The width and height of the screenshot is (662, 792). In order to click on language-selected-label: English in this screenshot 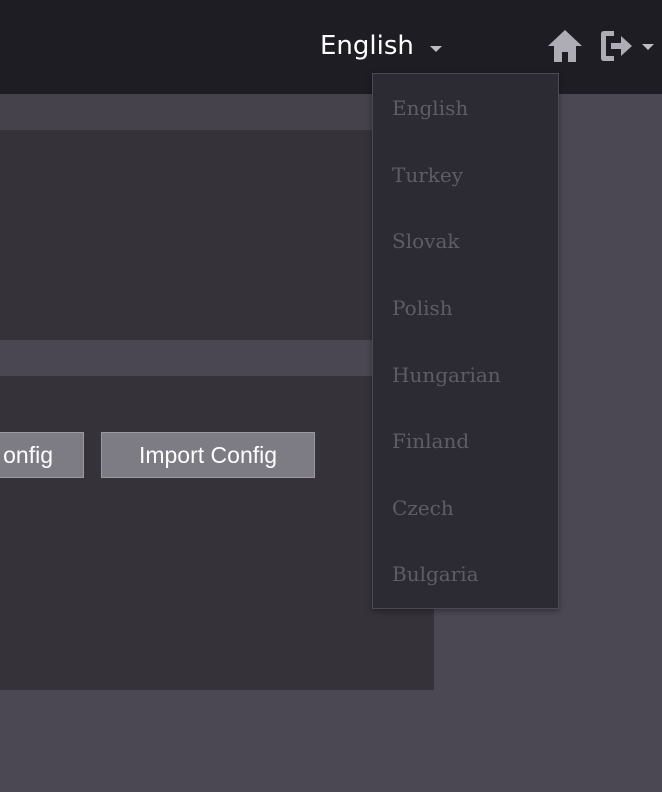, I will do `click(367, 46)`.